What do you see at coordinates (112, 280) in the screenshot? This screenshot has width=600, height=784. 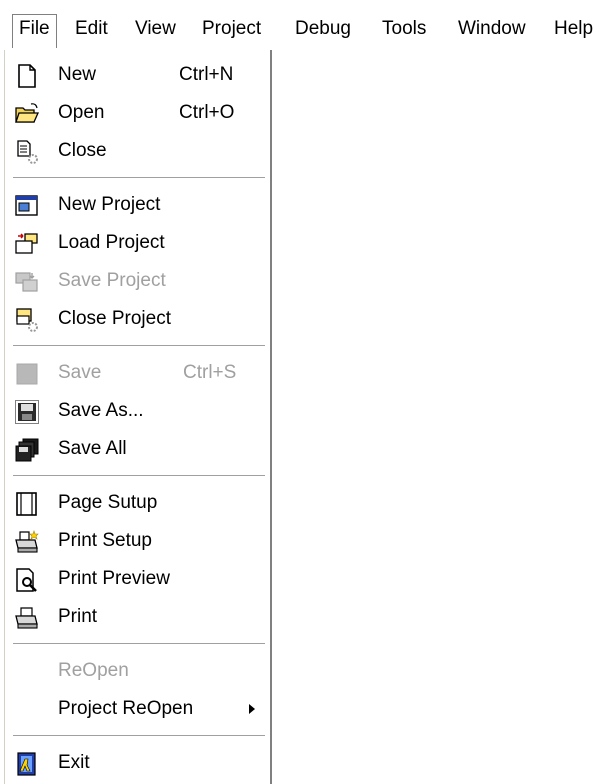 I see `menu-item-label: Save Project` at bounding box center [112, 280].